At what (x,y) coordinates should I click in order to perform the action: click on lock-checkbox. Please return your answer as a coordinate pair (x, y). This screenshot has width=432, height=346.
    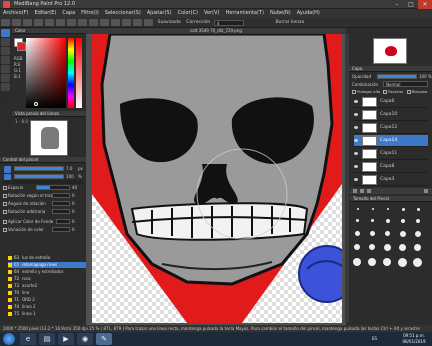
    Looking at the image, I should click on (408, 92).